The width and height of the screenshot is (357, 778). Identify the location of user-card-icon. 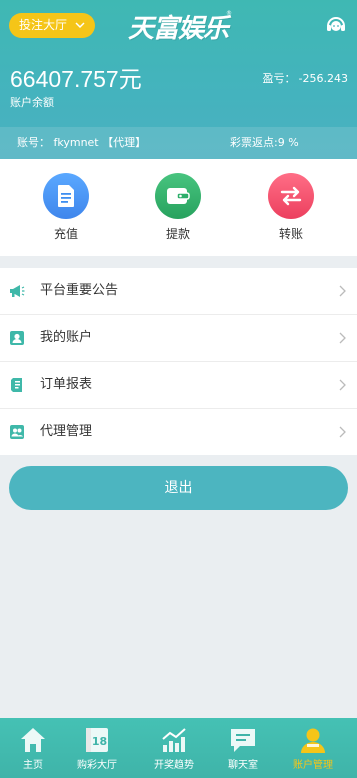
(17, 338).